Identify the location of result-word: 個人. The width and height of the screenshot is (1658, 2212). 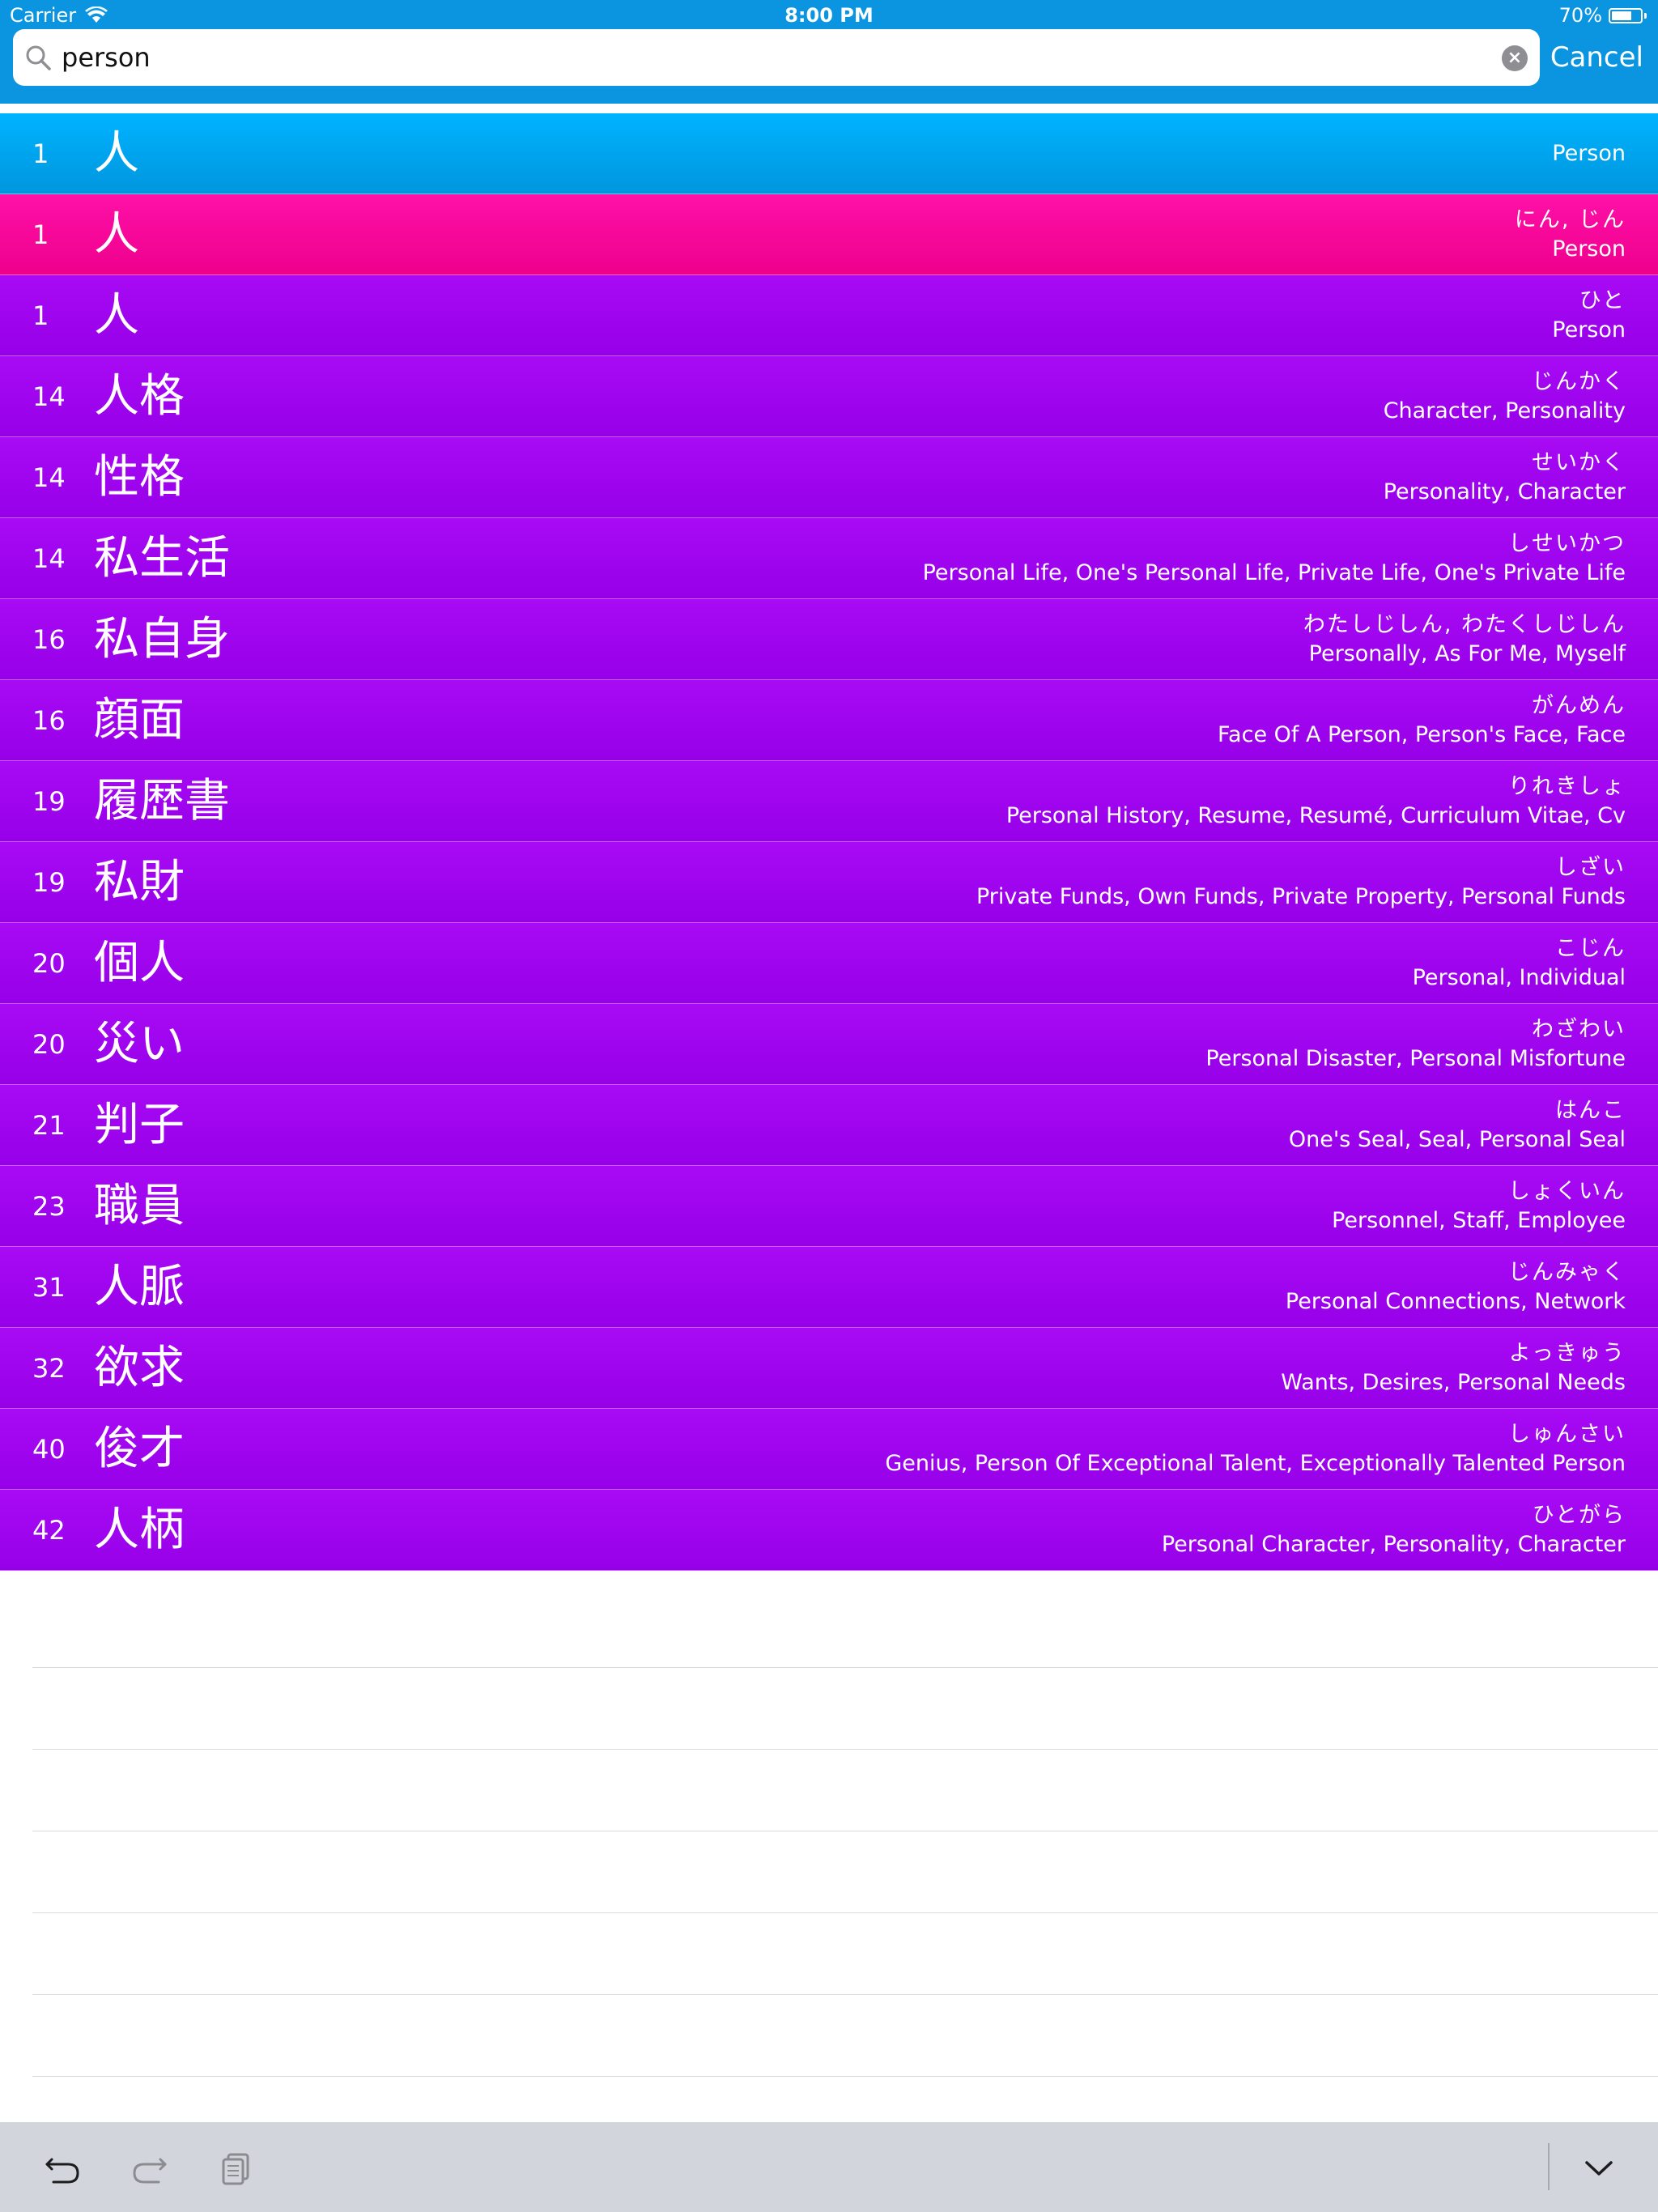
(139, 963).